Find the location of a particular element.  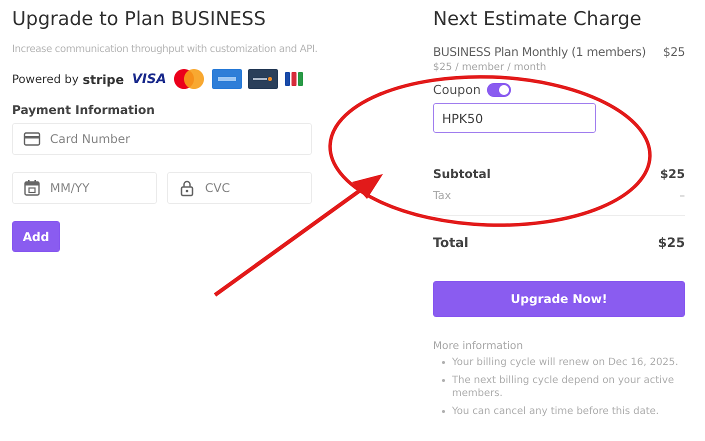

section-heading: Payment Information is located at coordinates (84, 110).